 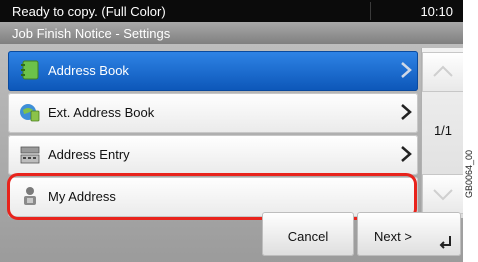 What do you see at coordinates (213, 155) in the screenshot?
I see `list-item-address-entry: Address Entry` at bounding box center [213, 155].